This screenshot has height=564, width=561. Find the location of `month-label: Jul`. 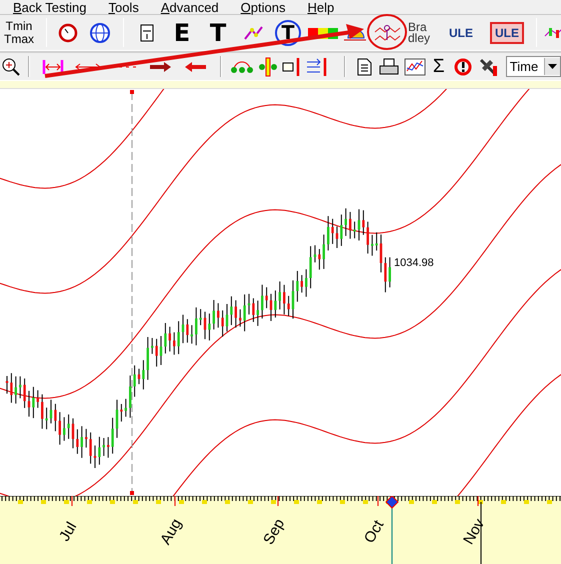

month-label: Jul is located at coordinates (68, 531).